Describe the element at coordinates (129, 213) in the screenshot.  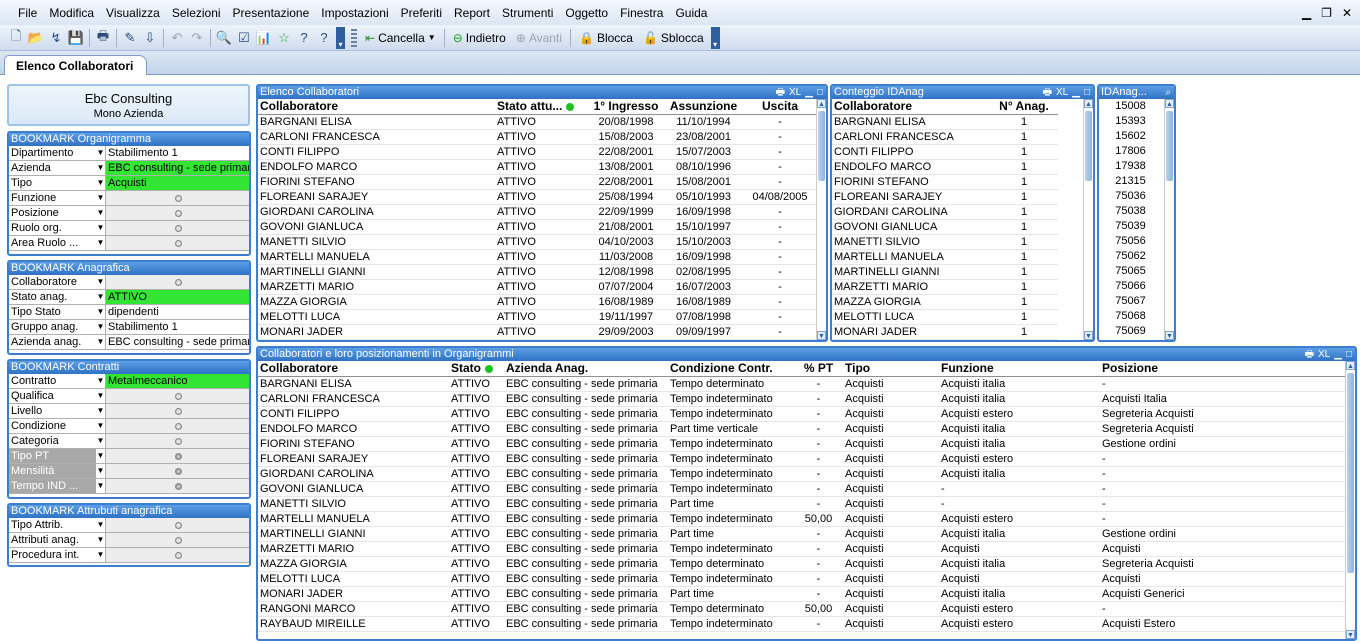
I see `field-row: Posizione ▼` at that location.